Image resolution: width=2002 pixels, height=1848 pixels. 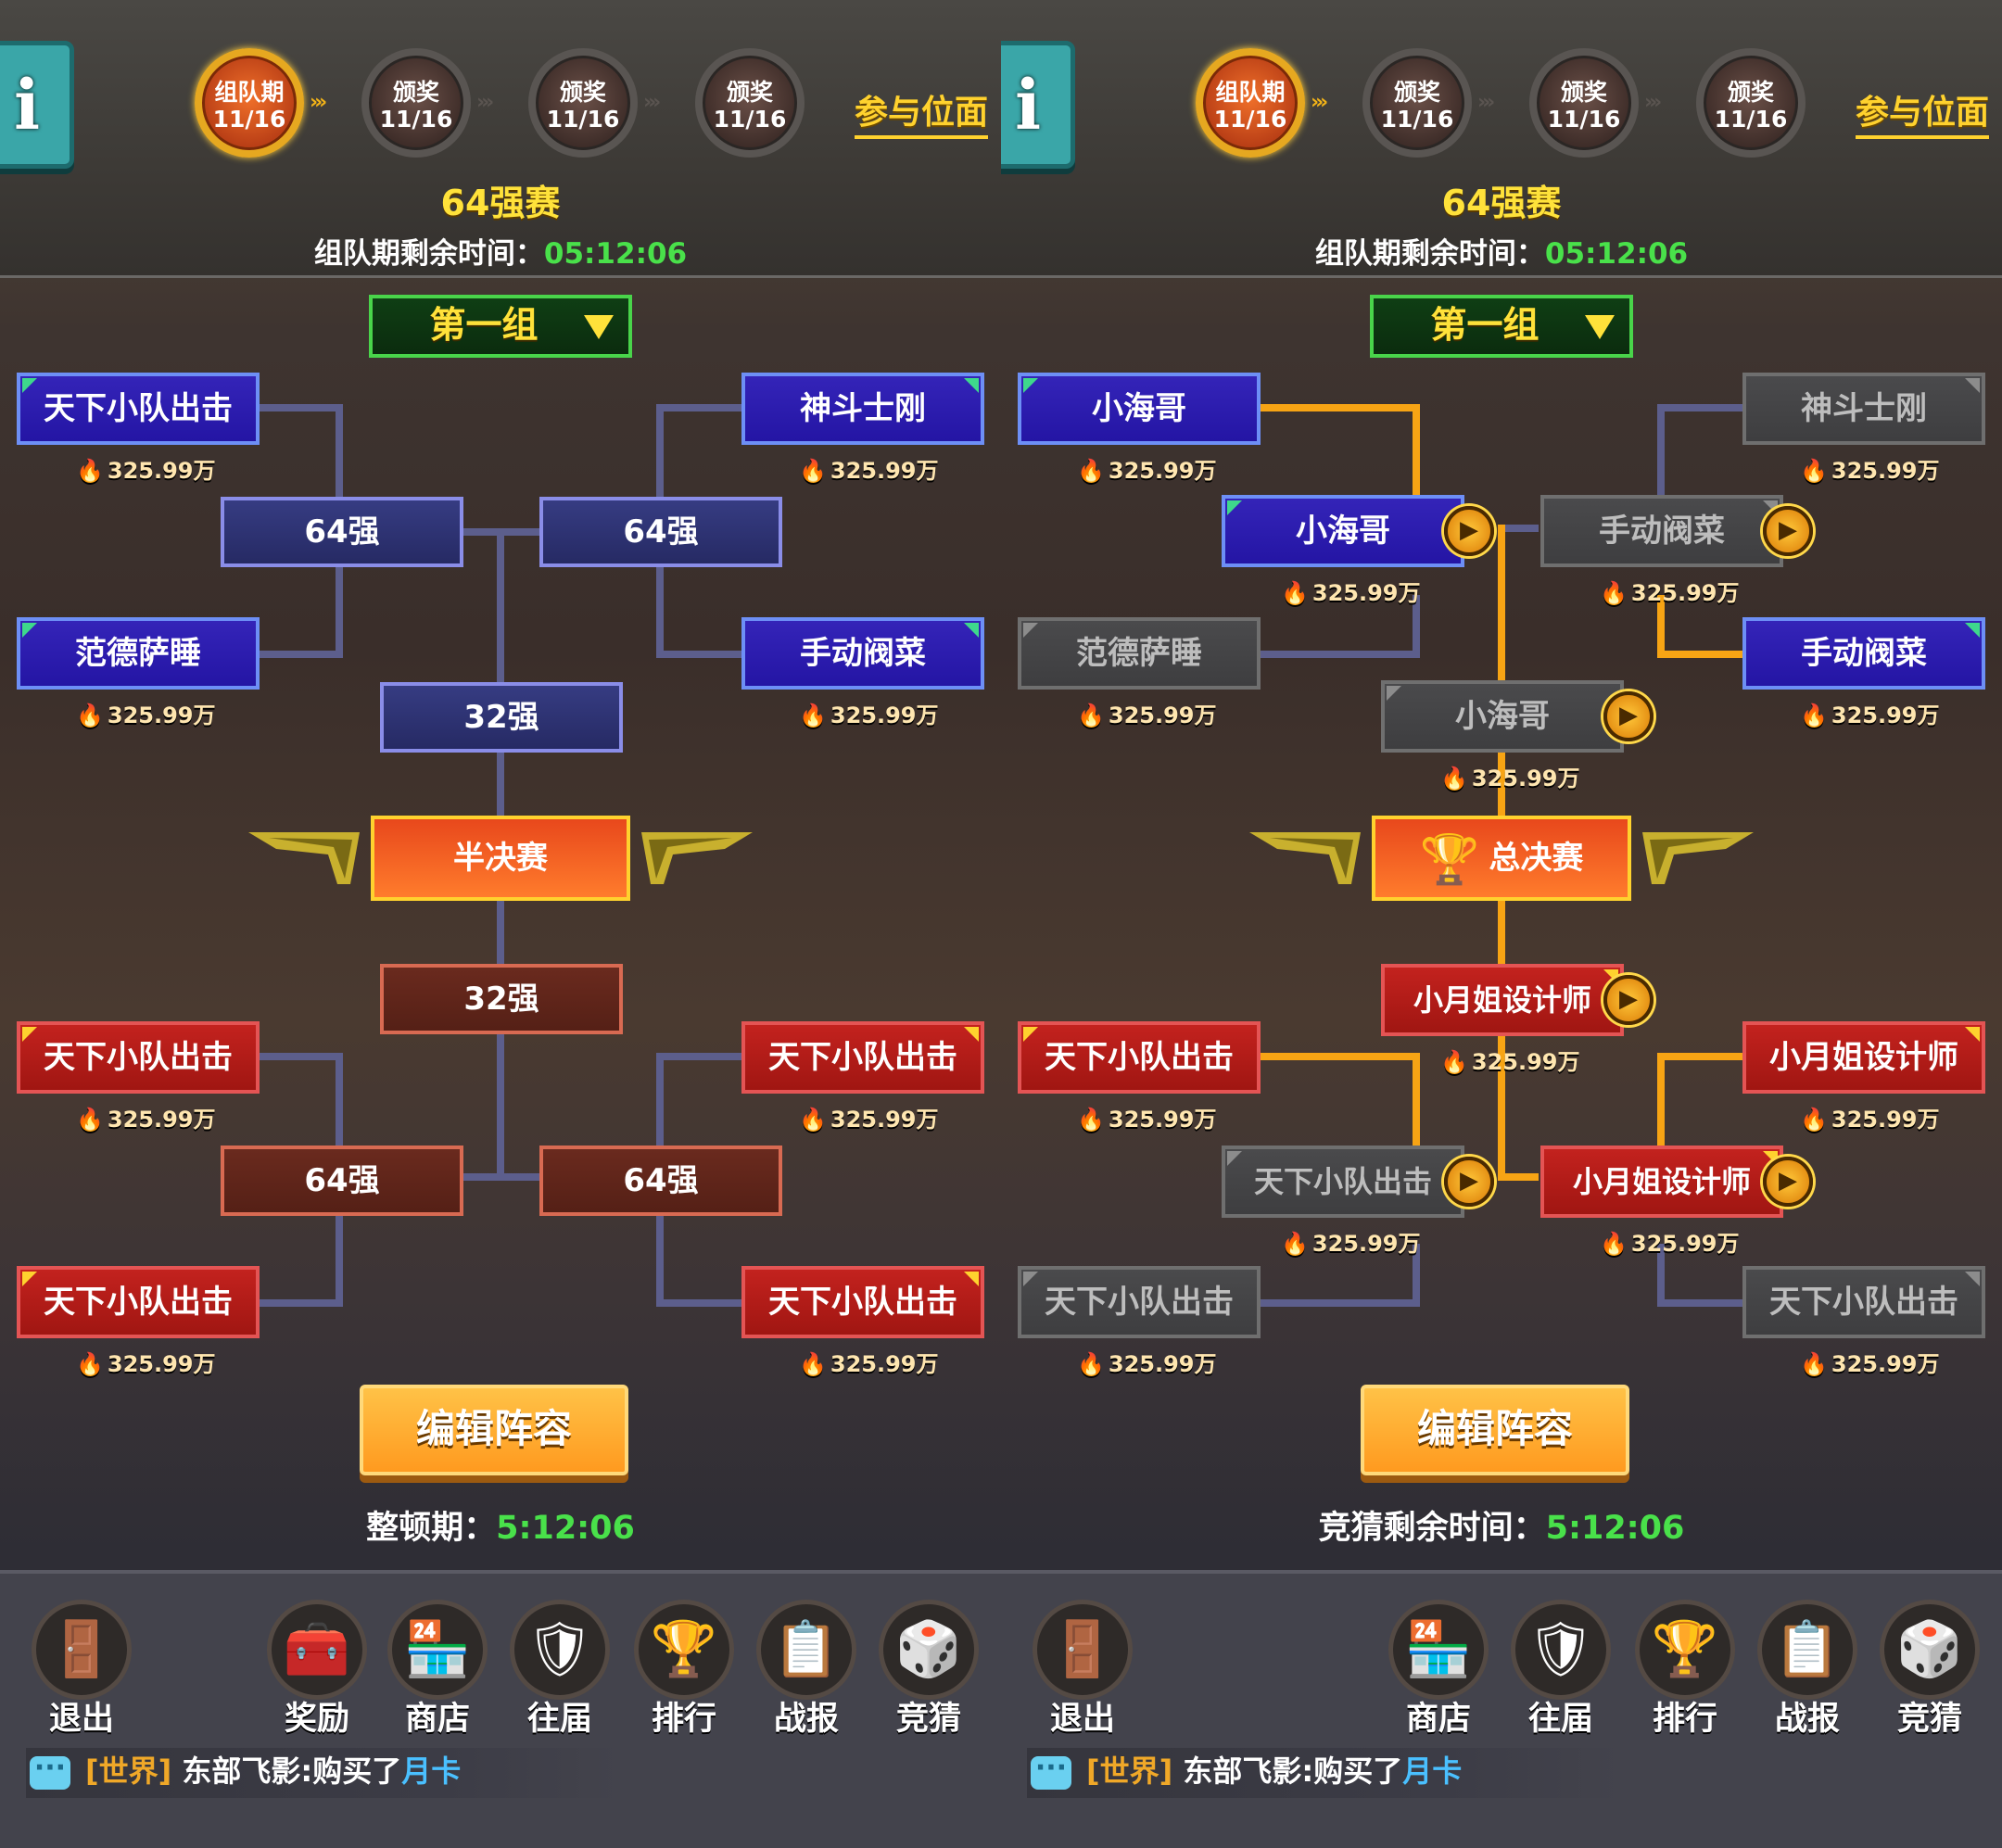 What do you see at coordinates (1661, 531) in the screenshot?
I see `winner-slot: 手动阀菜` at bounding box center [1661, 531].